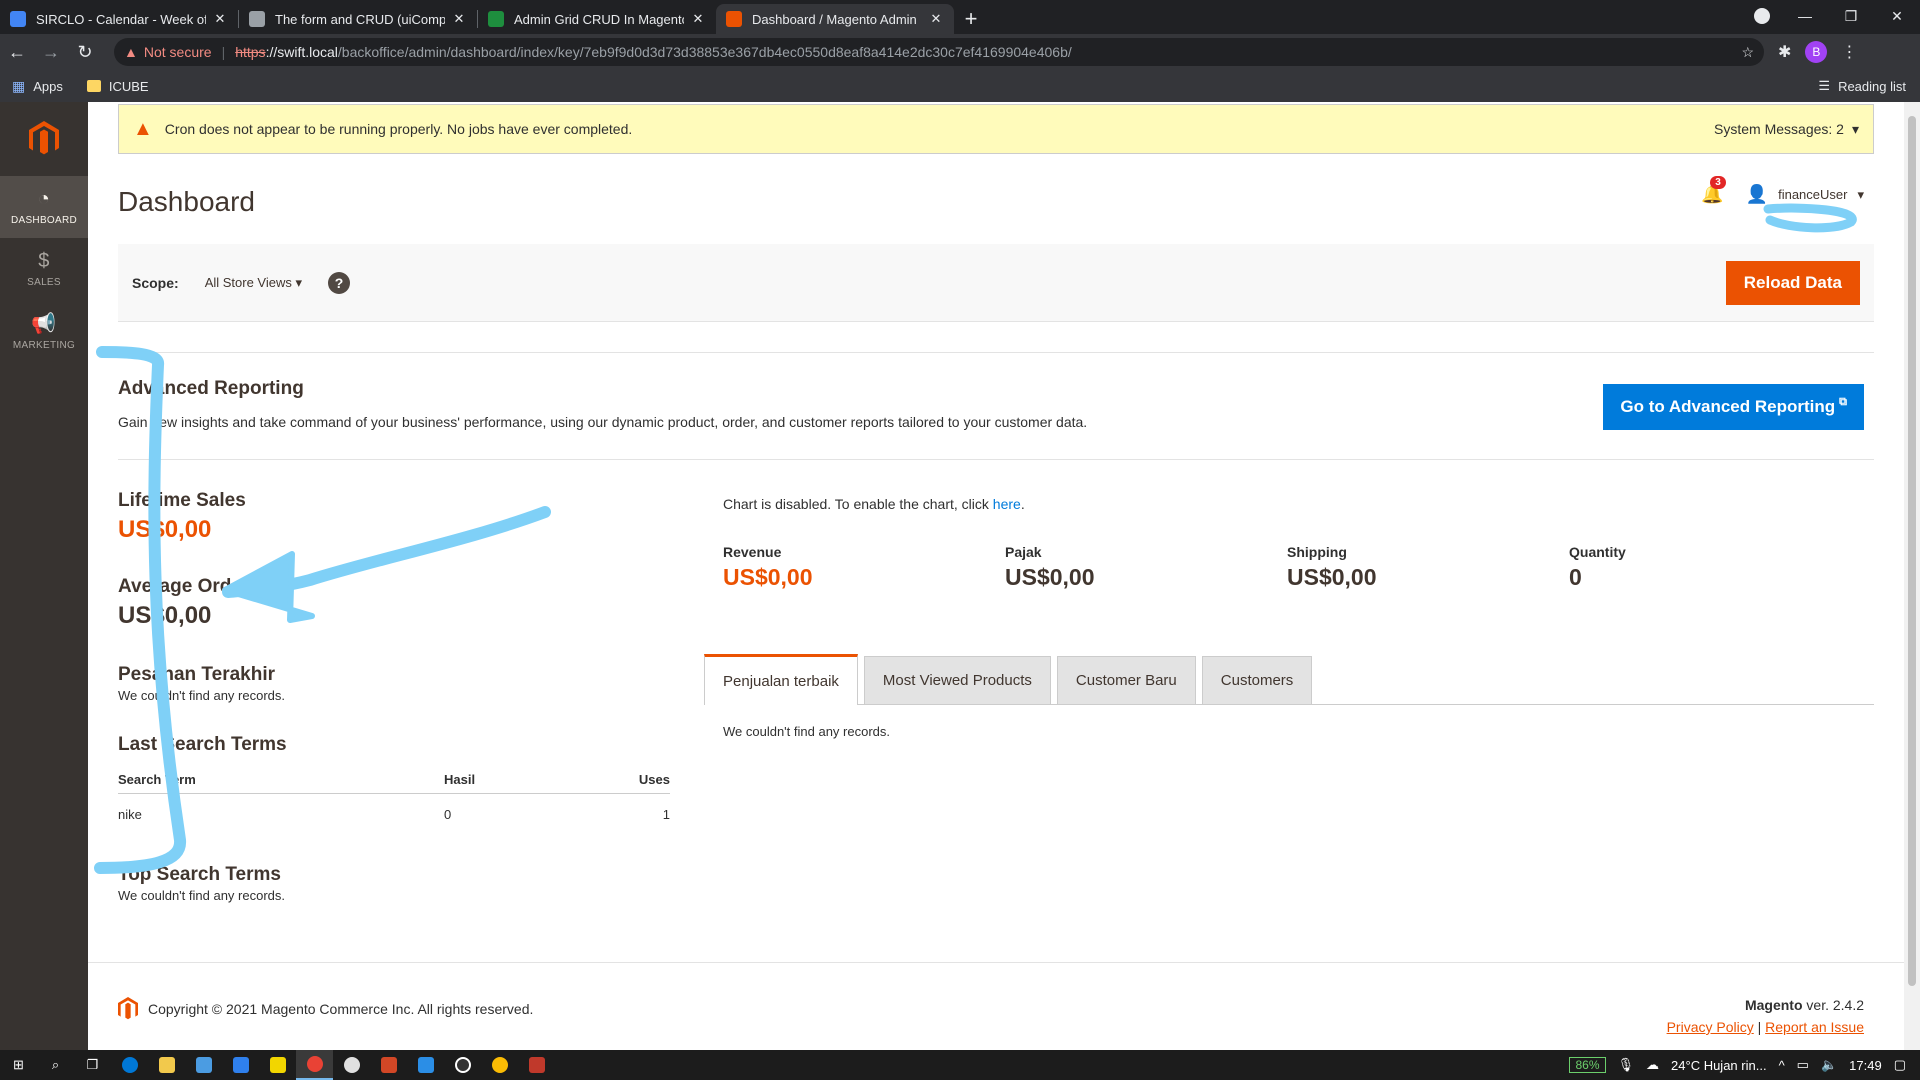 The image size is (1920, 1080). Describe the element at coordinates (253, 283) in the screenshot. I see `scope-switcher: All Store Views ▾` at that location.